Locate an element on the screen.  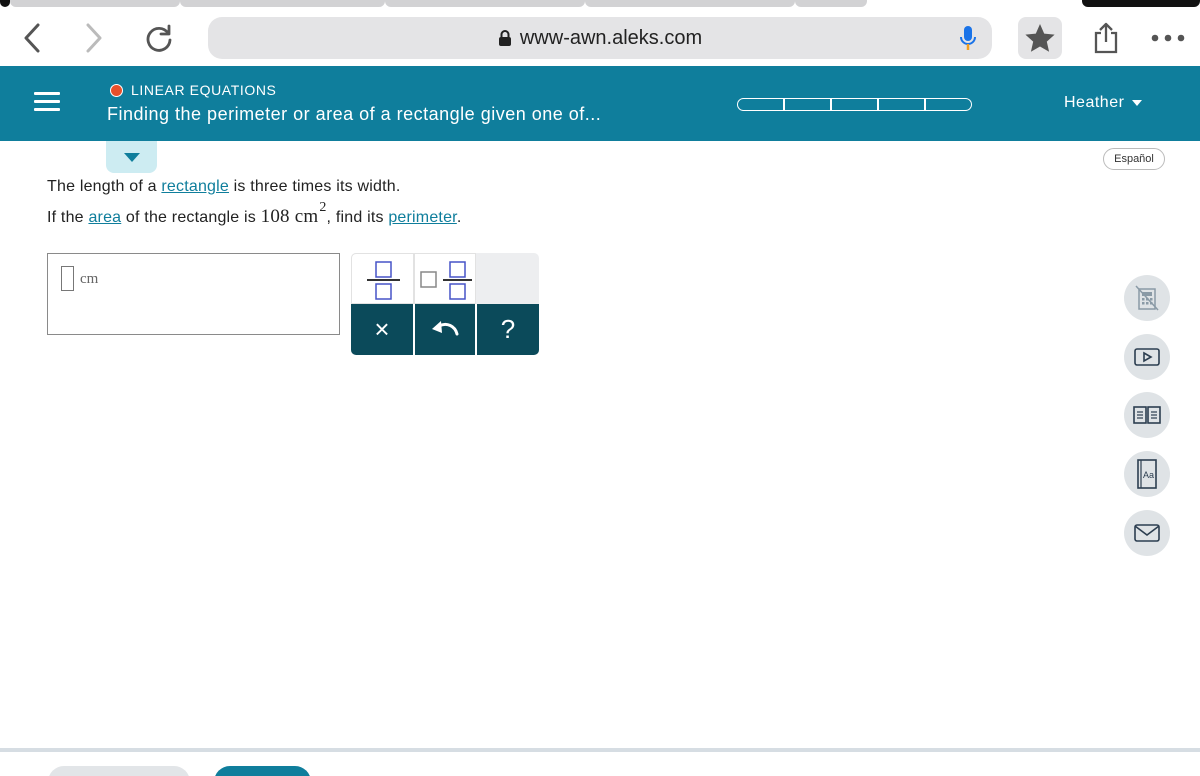
collapse-header-button is located at coordinates (131, 157).